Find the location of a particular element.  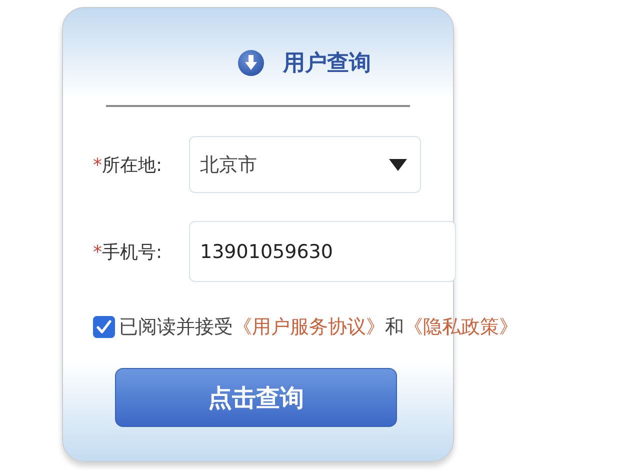

agreement-link: 《隐私政策》 is located at coordinates (461, 327).